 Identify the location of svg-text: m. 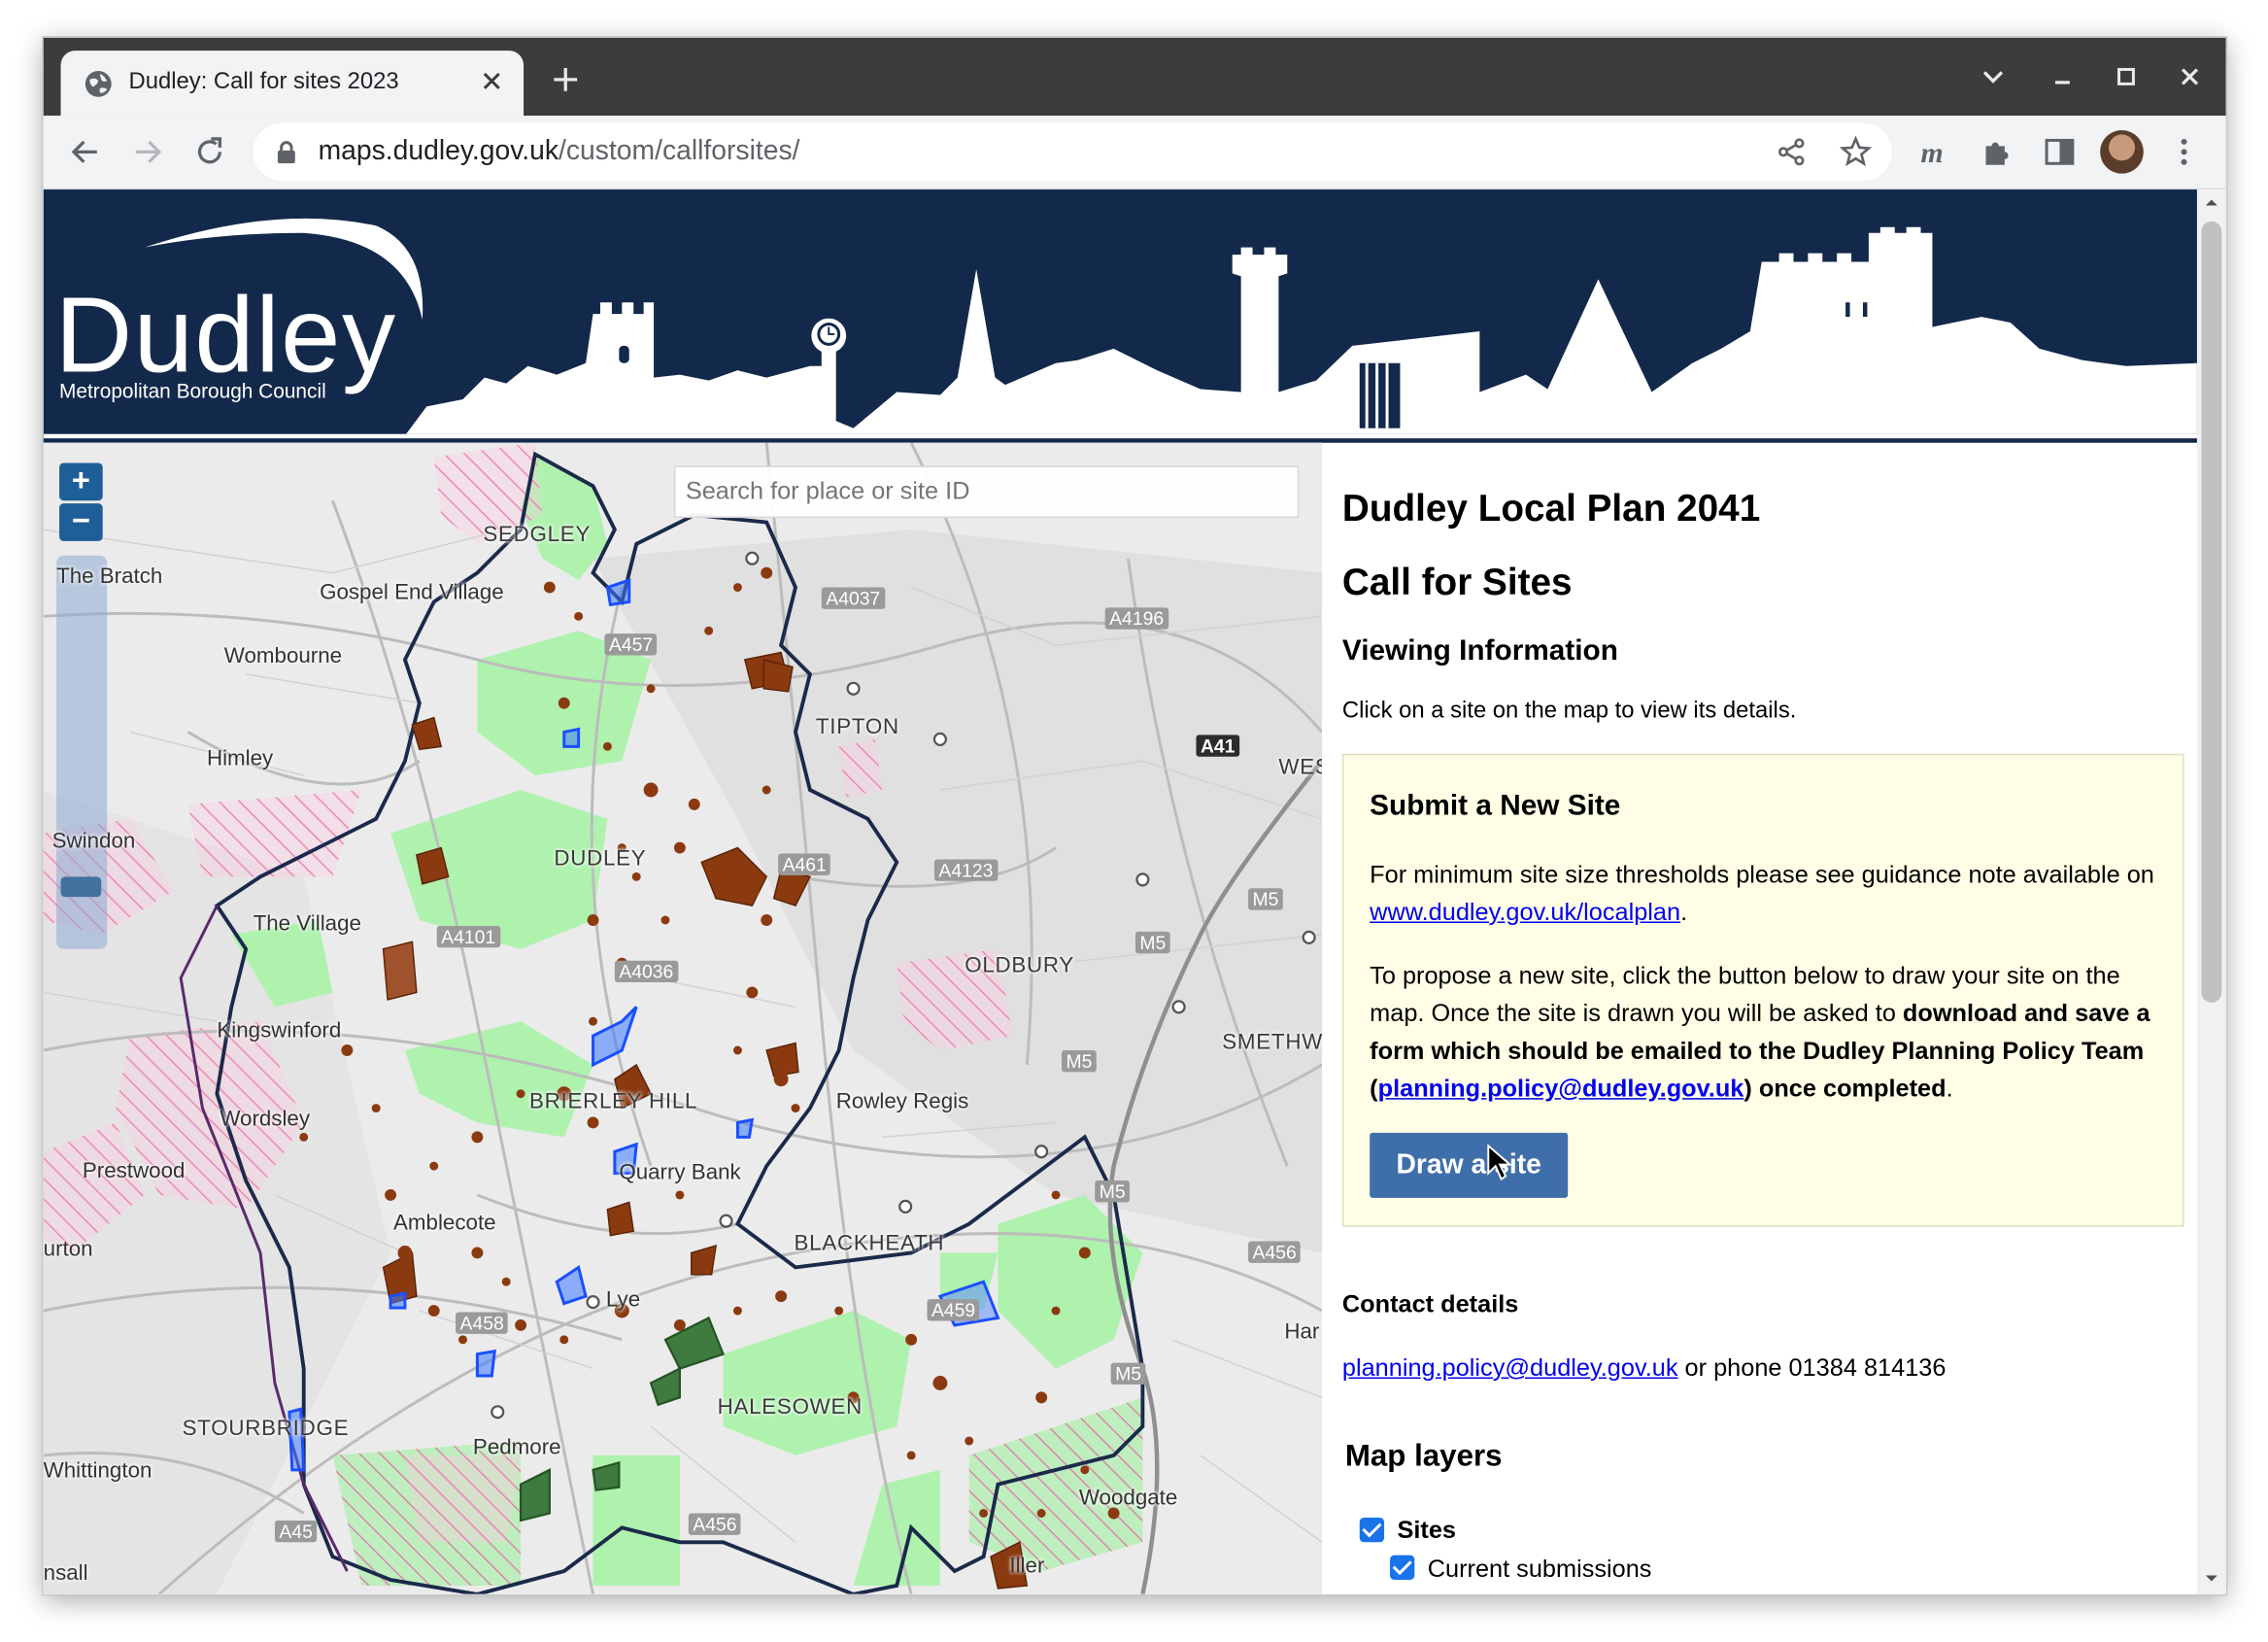
(1933, 153).